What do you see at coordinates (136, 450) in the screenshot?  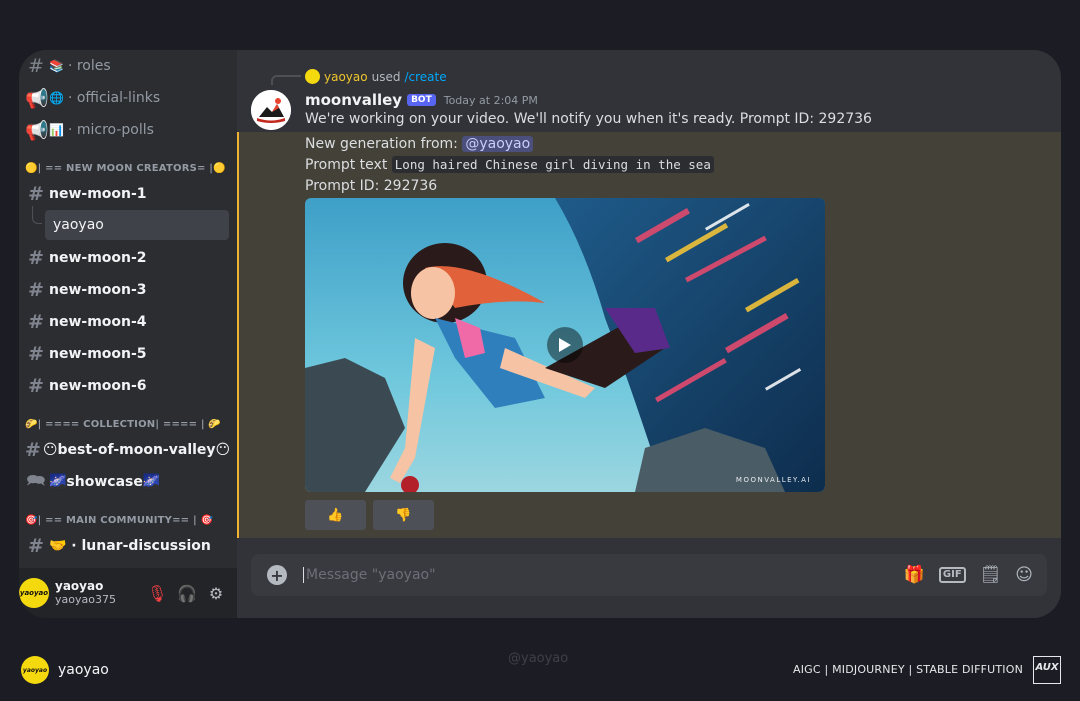 I see `channel-label: 😶best-of-moon-valley😶` at bounding box center [136, 450].